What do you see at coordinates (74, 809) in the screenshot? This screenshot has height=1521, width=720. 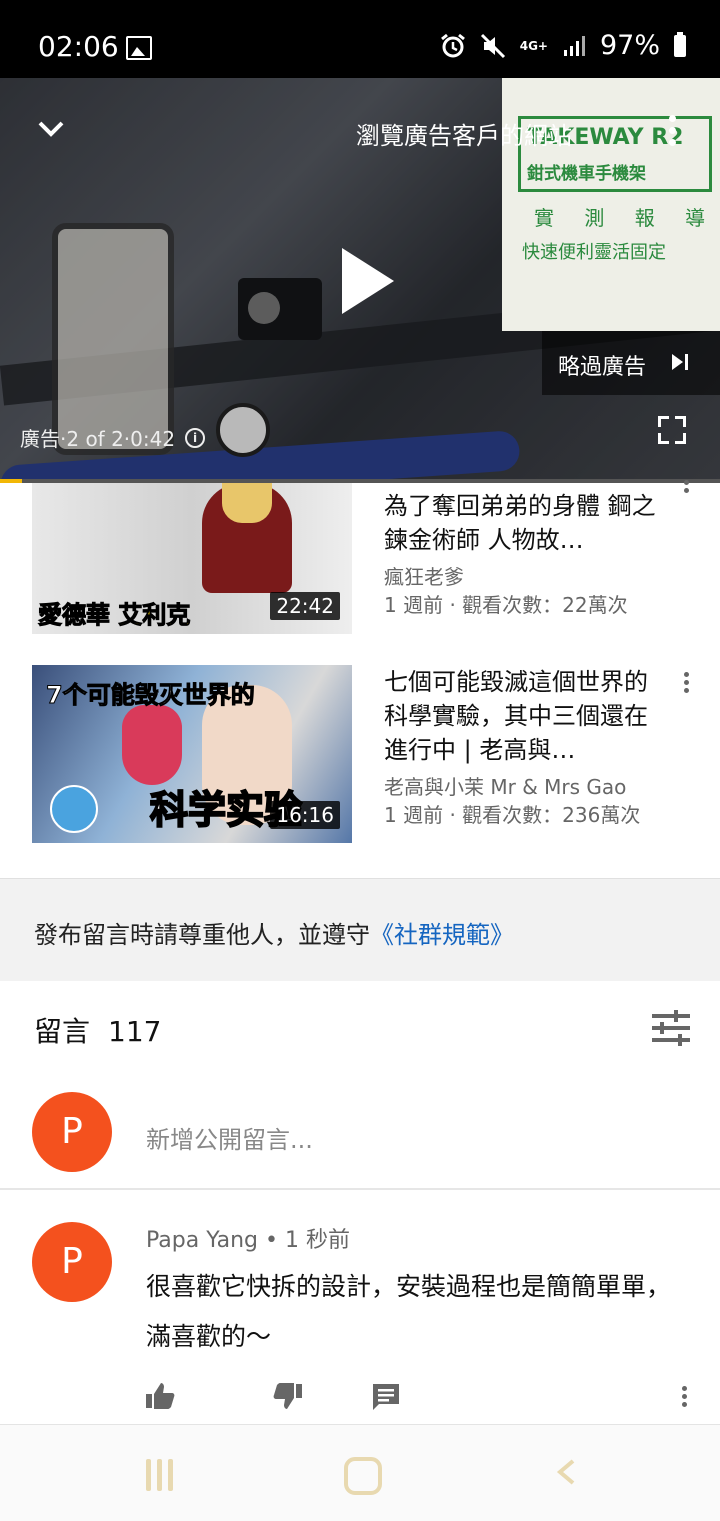 I see `channel-avatar` at bounding box center [74, 809].